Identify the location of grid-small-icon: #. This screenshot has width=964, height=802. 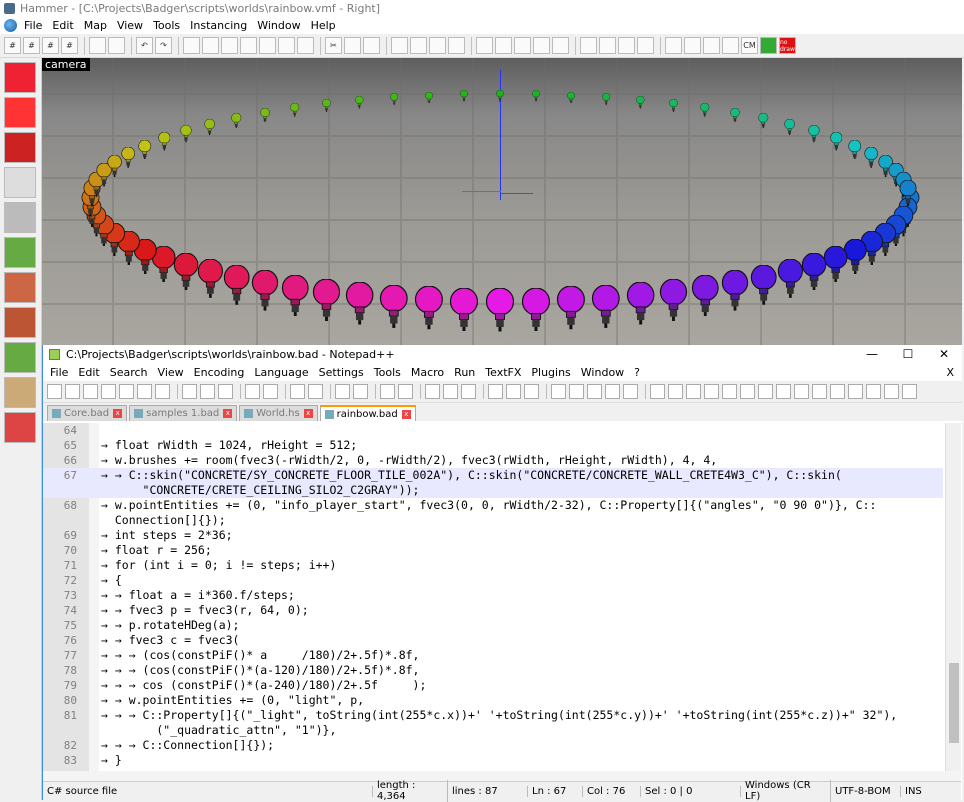
(69, 45).